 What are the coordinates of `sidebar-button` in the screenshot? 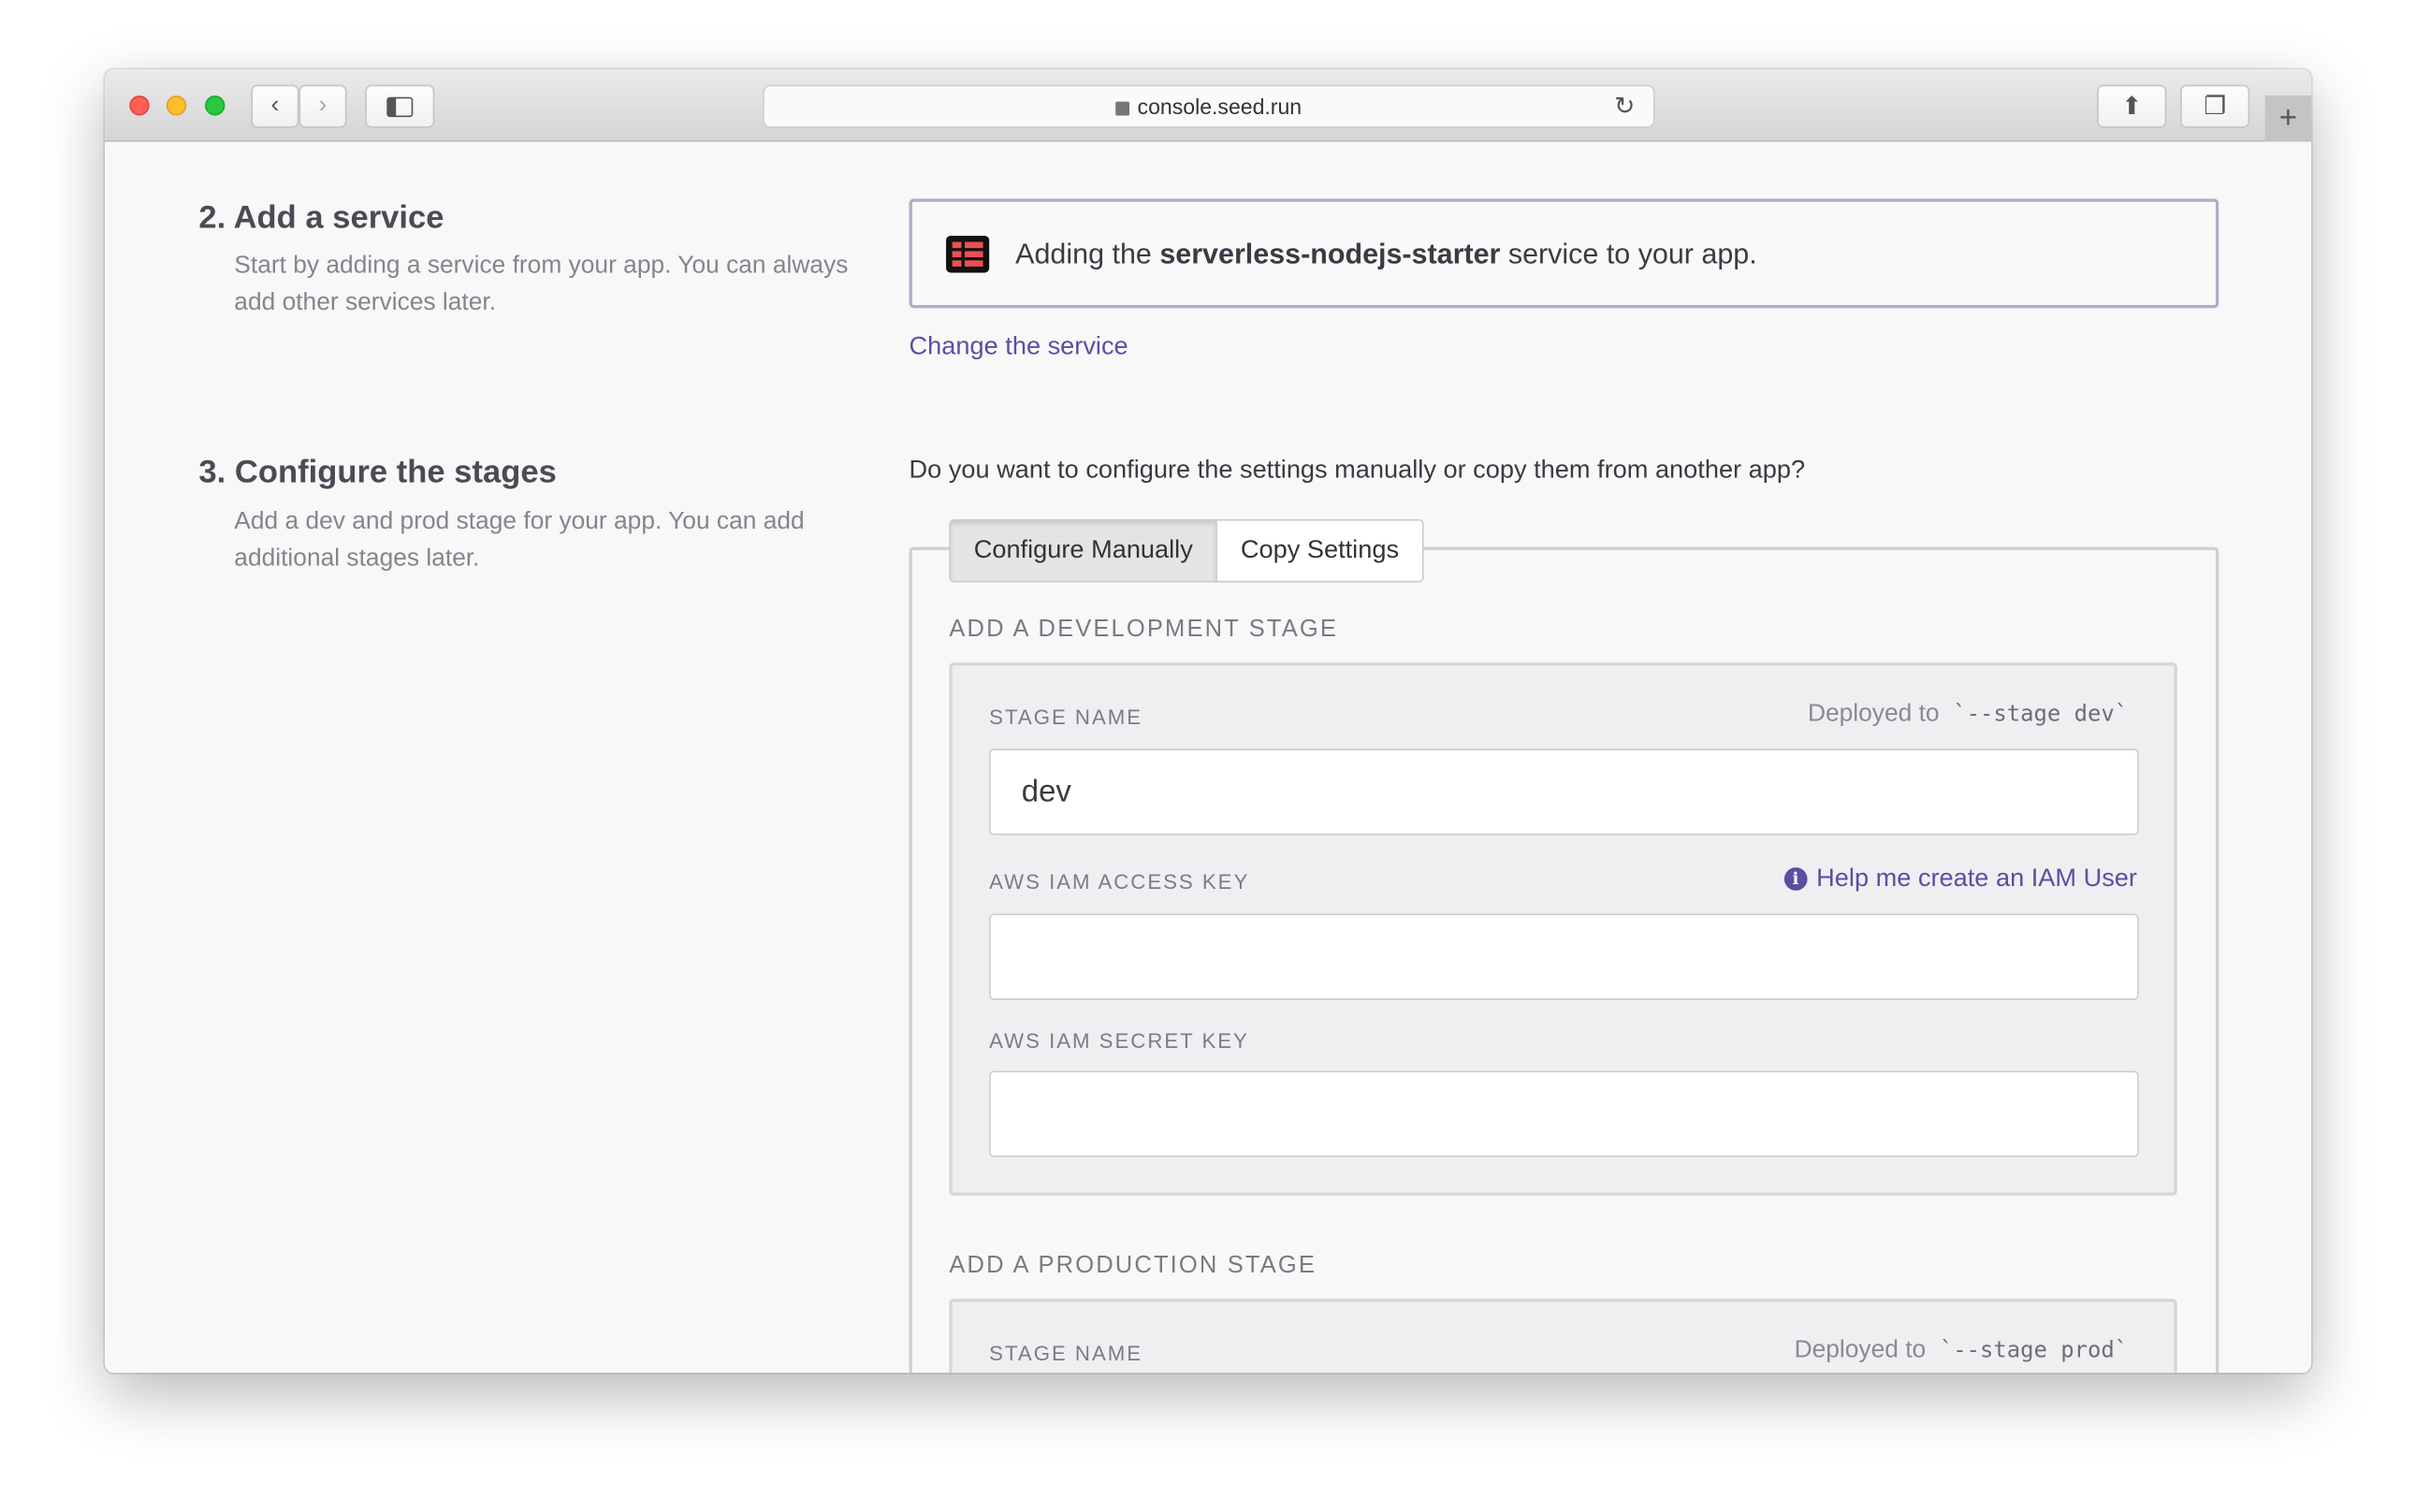 It's located at (400, 106).